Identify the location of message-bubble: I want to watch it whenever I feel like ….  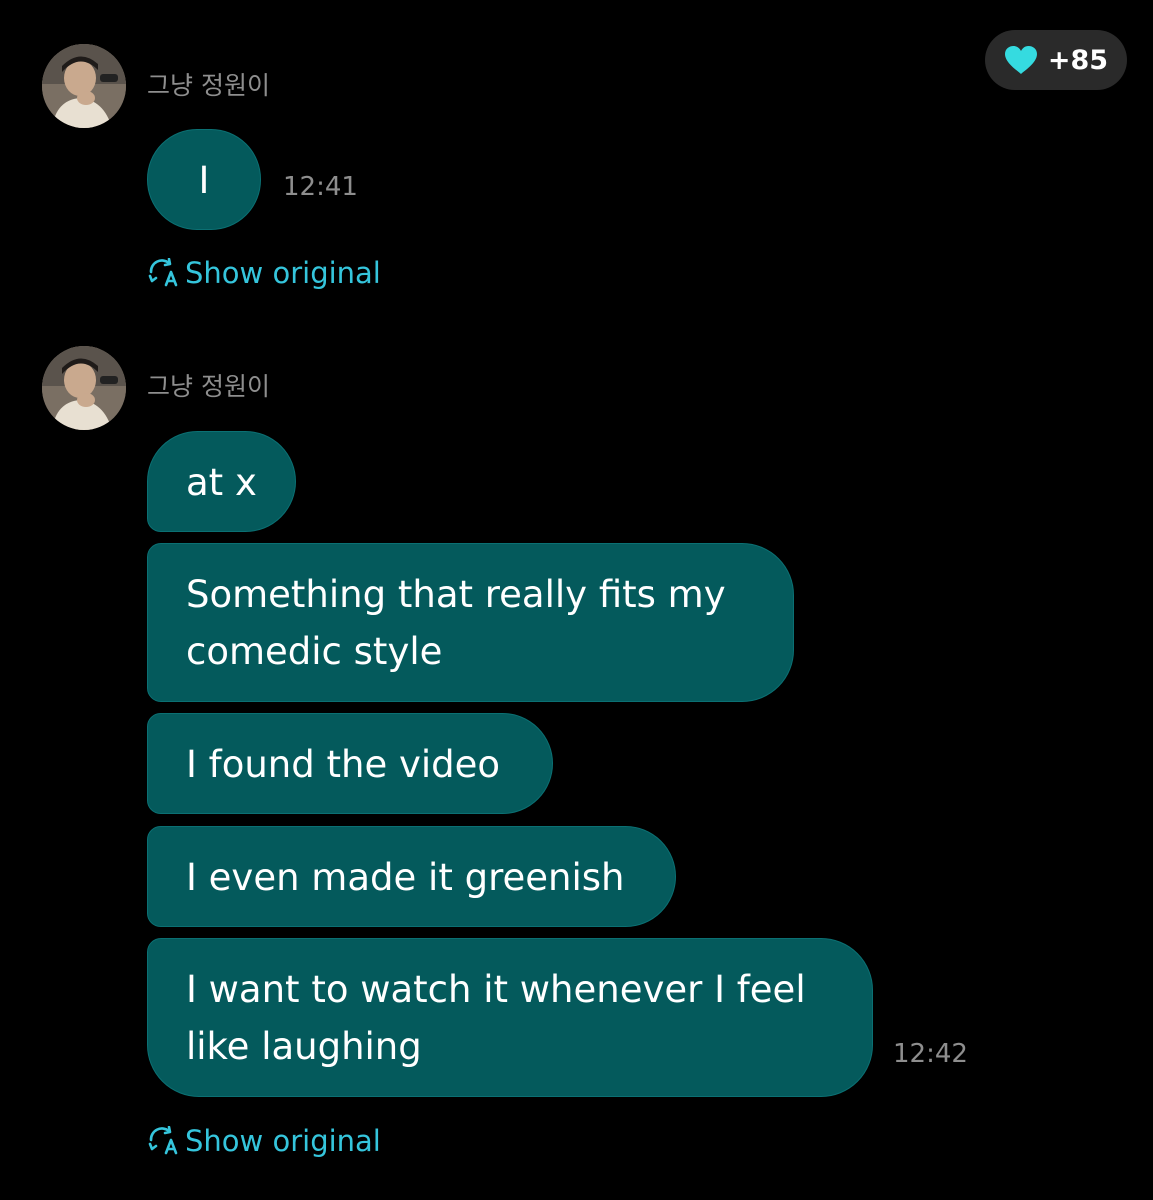
(510, 1017).